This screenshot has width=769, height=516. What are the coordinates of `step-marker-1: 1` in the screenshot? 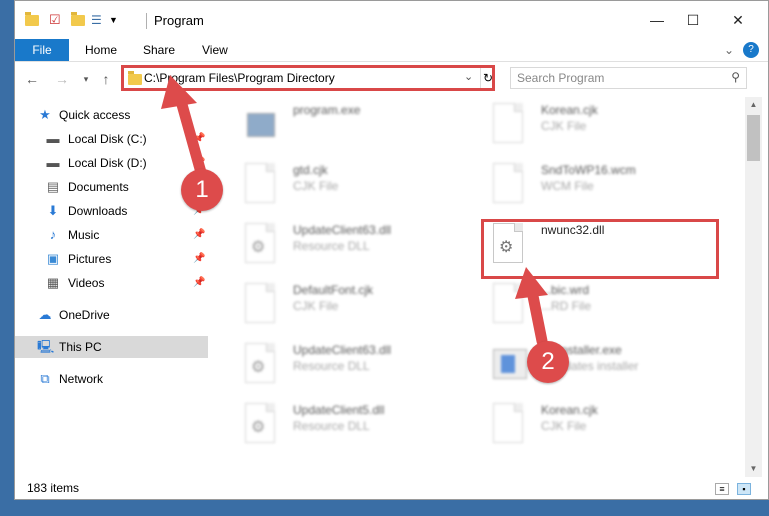 It's located at (202, 190).